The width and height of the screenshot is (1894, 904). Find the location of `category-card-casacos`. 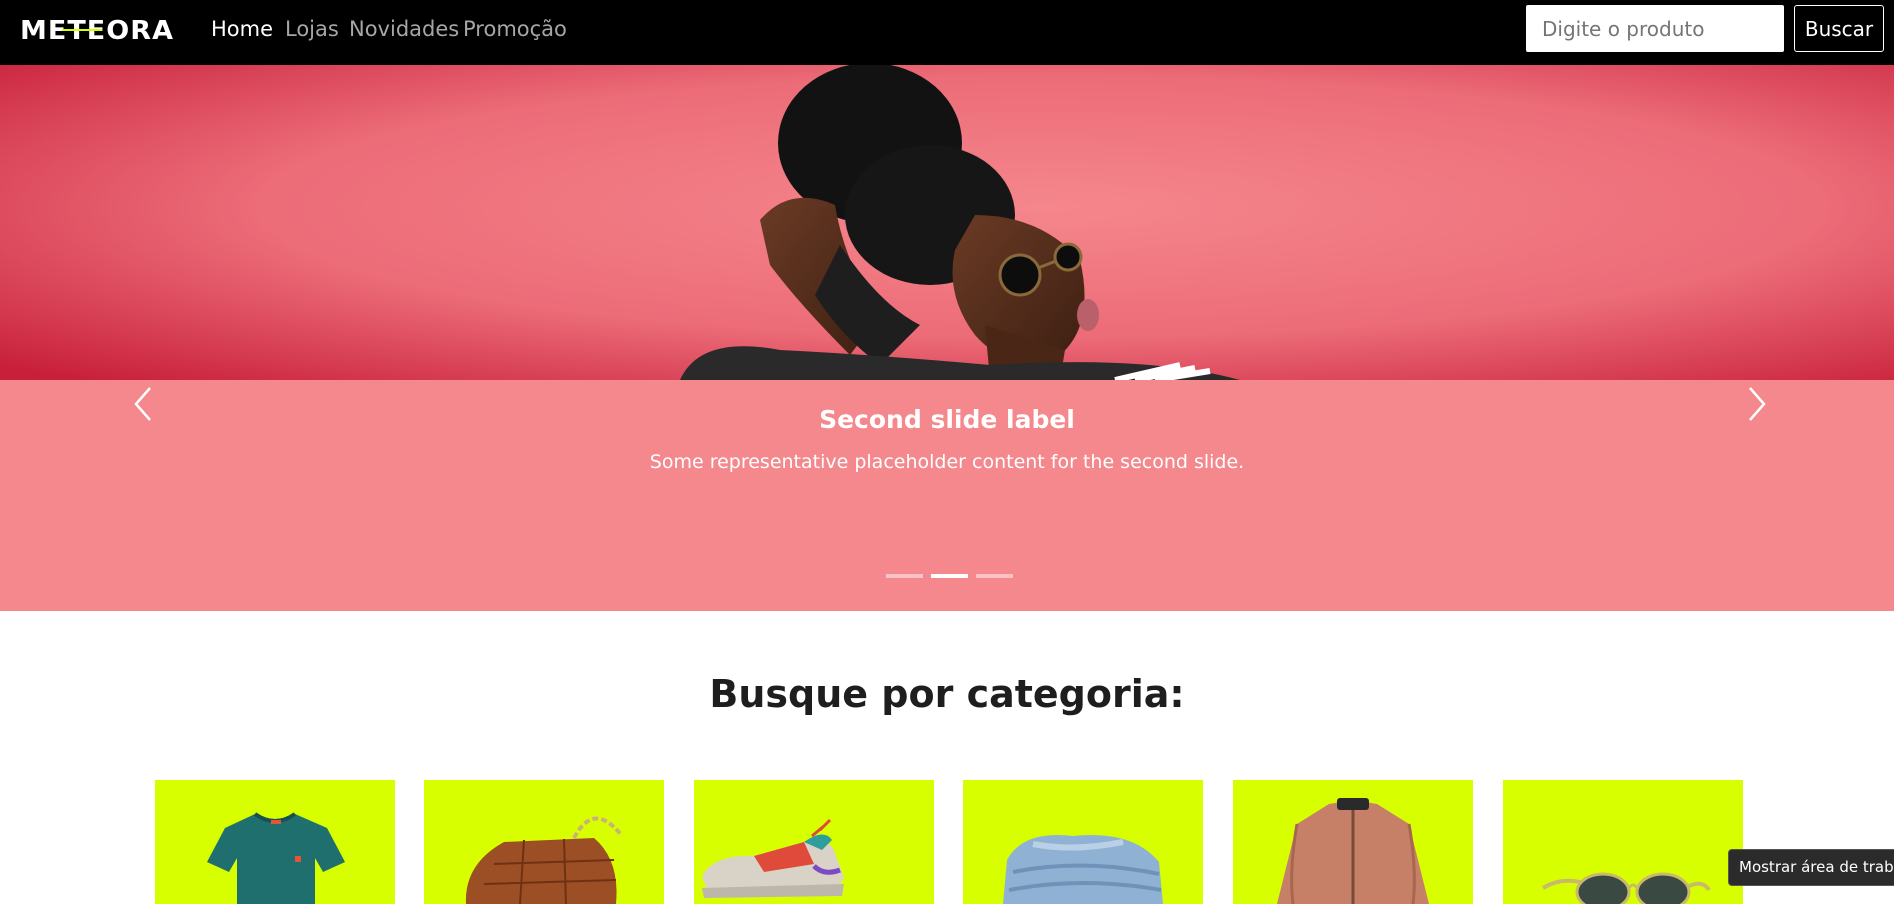

category-card-casacos is located at coordinates (1353, 842).